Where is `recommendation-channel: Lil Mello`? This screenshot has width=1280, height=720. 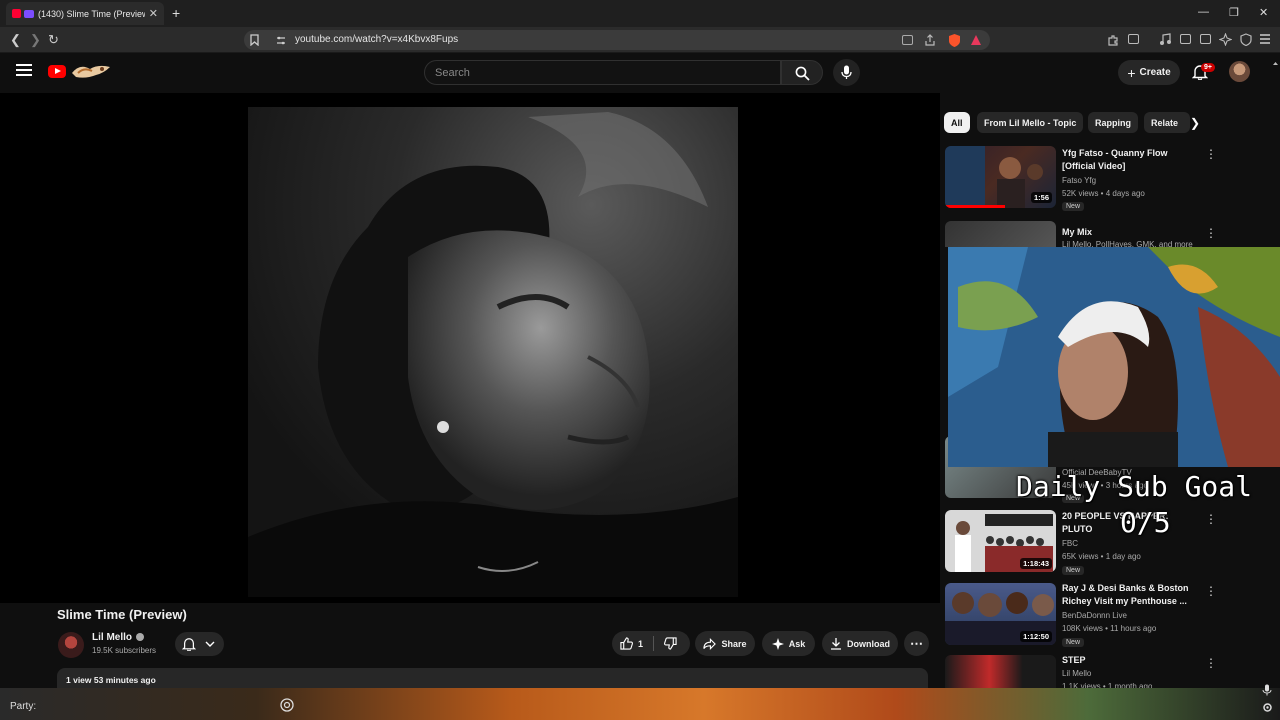
recommendation-channel: Lil Mello is located at coordinates (1077, 673).